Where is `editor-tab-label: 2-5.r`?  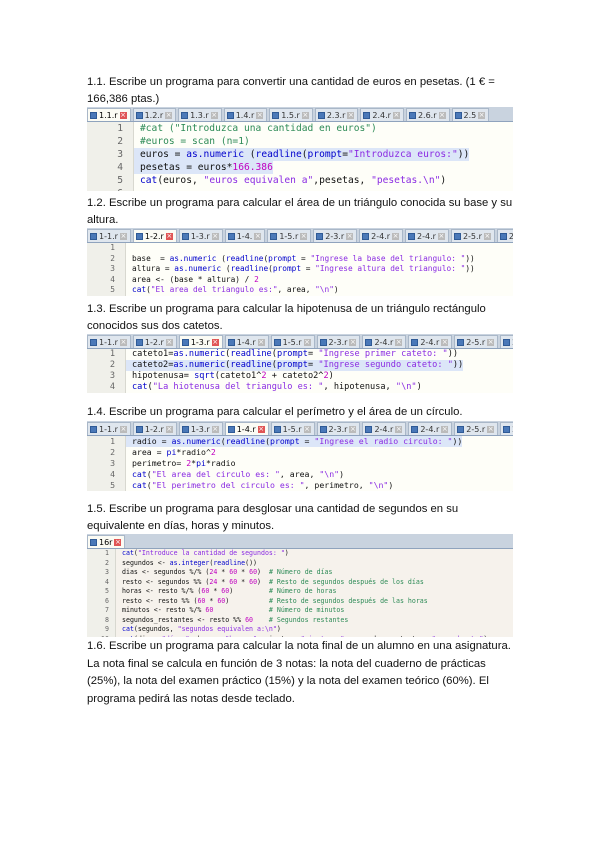
editor-tab-label: 2-5.r is located at coordinates (512, 342).